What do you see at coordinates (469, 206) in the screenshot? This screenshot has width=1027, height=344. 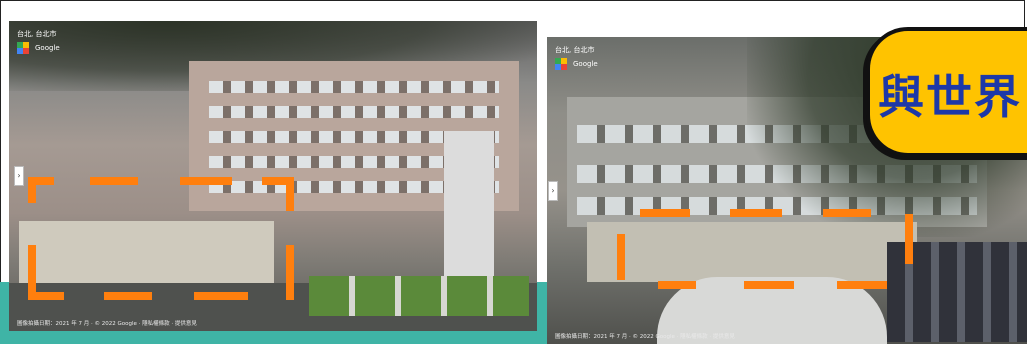 I see `school-gate-pillar` at bounding box center [469, 206].